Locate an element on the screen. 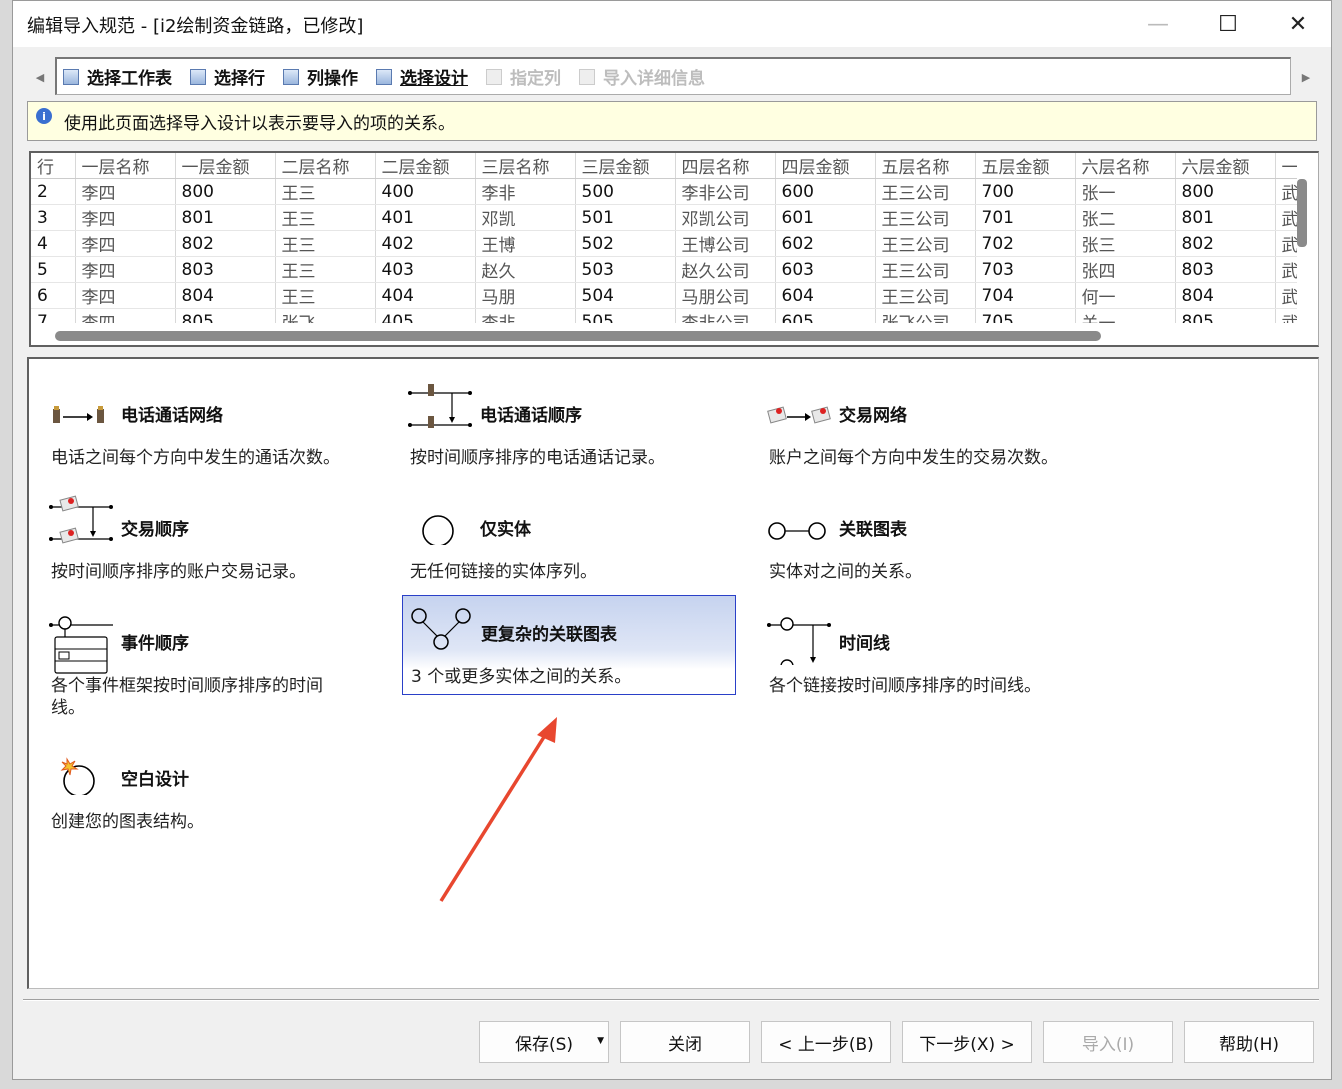 The width and height of the screenshot is (1342, 1089). table-row: 2 李四 800 王三 400 李非 500 李非公司 600 王三公司 700 张一 800 武 is located at coordinates (668, 191).